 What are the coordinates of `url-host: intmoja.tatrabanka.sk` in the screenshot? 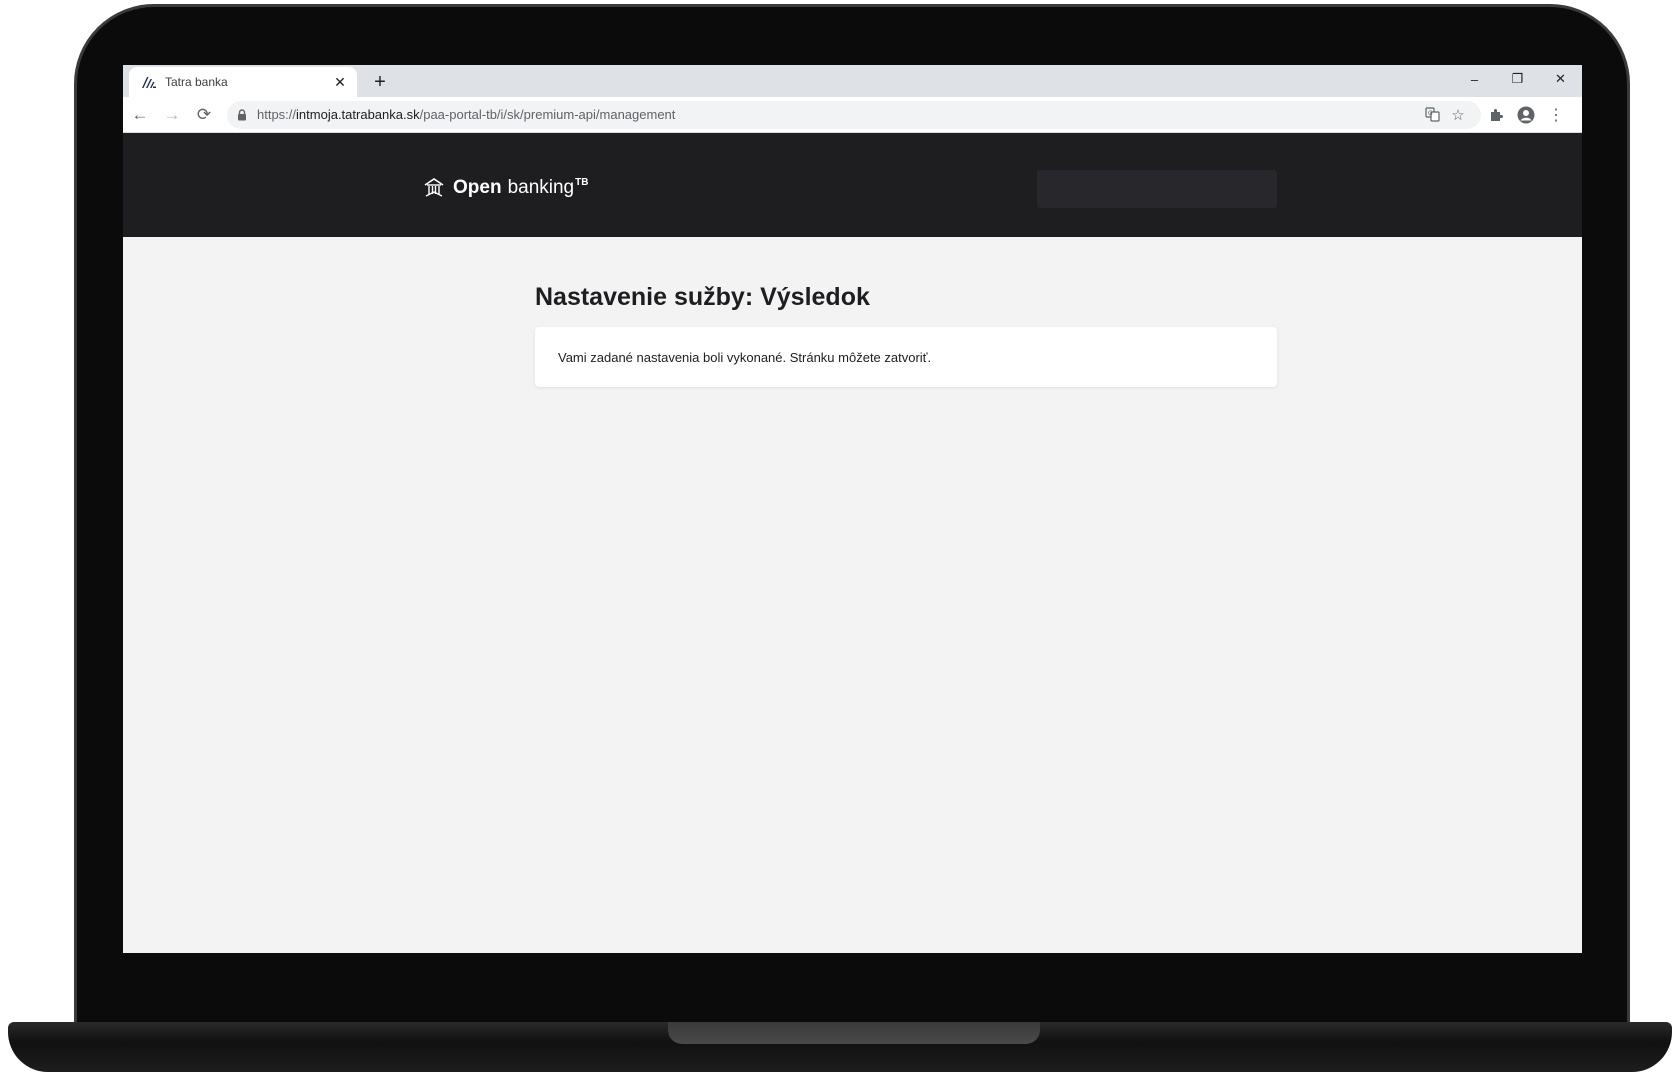 It's located at (358, 114).